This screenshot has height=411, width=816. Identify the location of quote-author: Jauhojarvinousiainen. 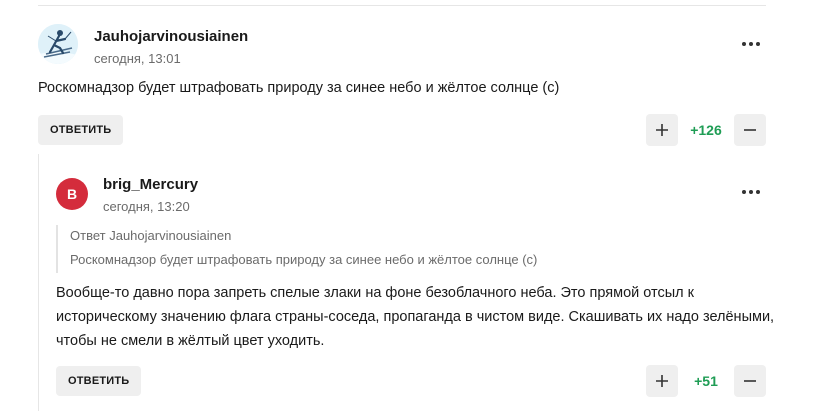
(170, 235).